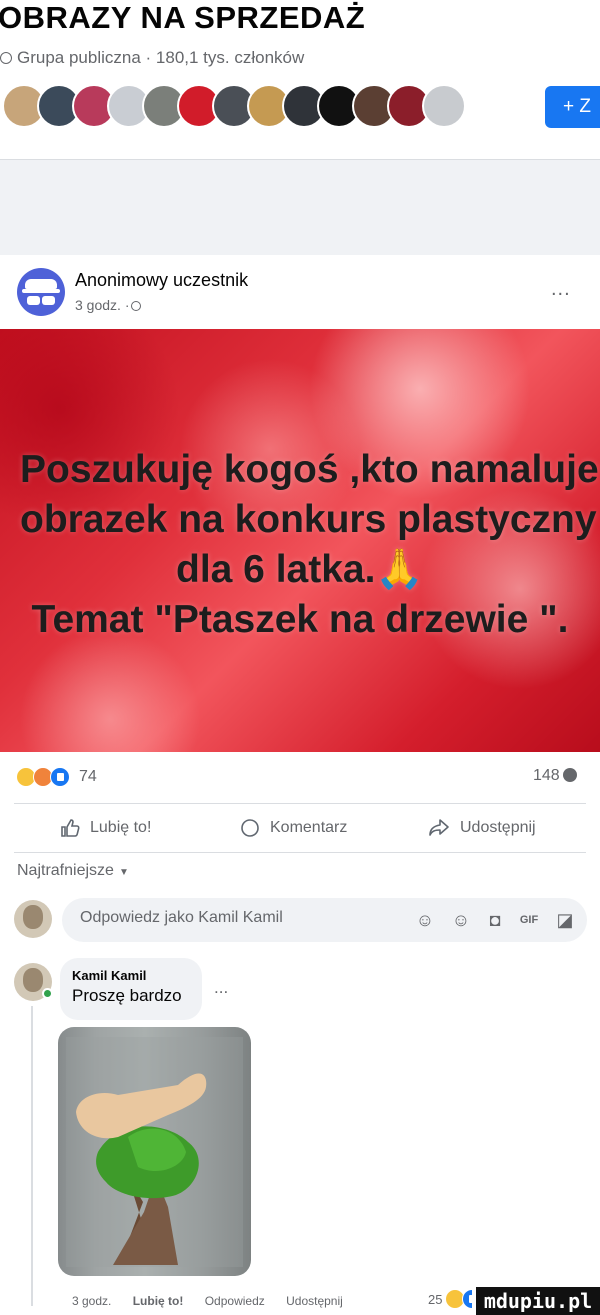 The width and height of the screenshot is (600, 1315). I want to click on avatar-sticker-icon: ☺, so click(425, 920).